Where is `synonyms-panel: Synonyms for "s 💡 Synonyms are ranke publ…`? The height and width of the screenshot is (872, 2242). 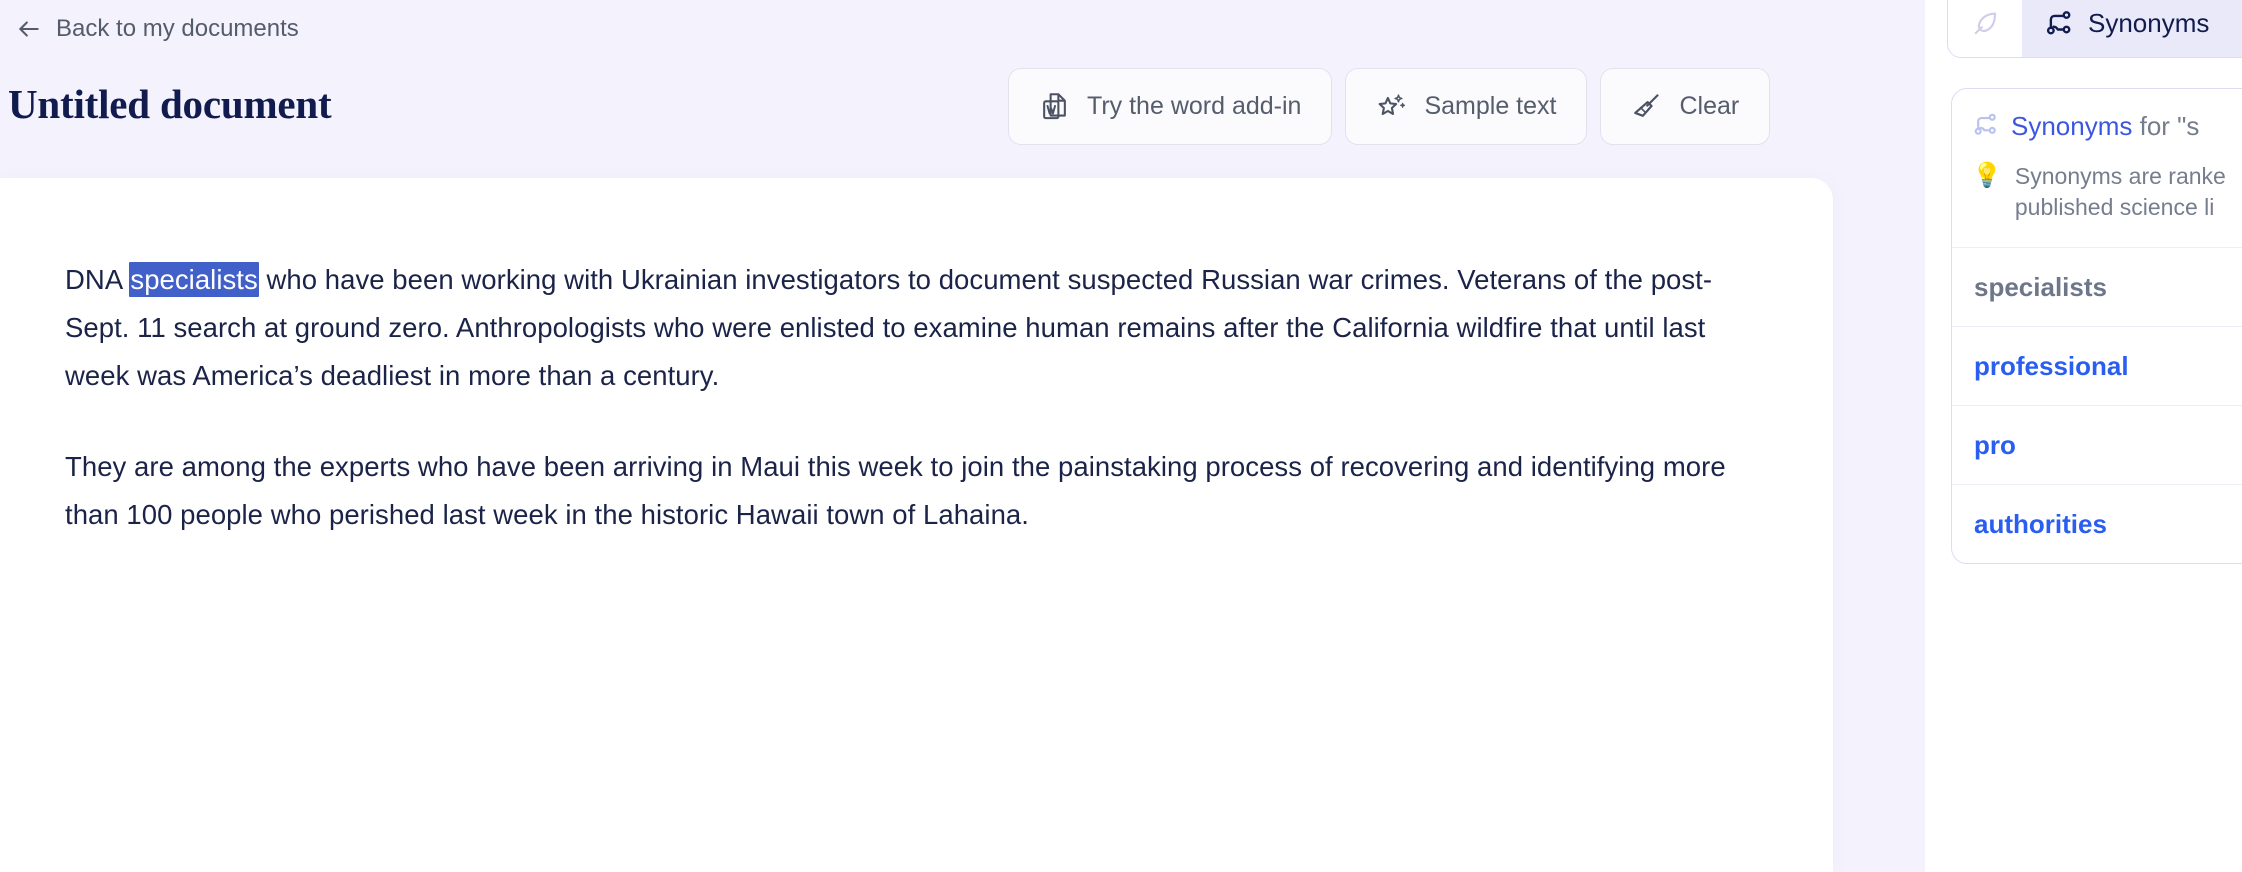 synonyms-panel: Synonyms for "s 💡 Synonyms are ranke publ… is located at coordinates (2096, 326).